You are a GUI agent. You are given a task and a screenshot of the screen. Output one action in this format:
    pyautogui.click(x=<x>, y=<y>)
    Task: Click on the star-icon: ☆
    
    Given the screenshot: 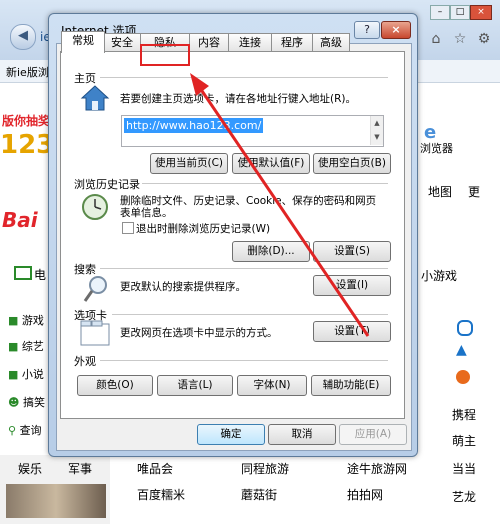 What is the action you would take?
    pyautogui.click(x=460, y=39)
    